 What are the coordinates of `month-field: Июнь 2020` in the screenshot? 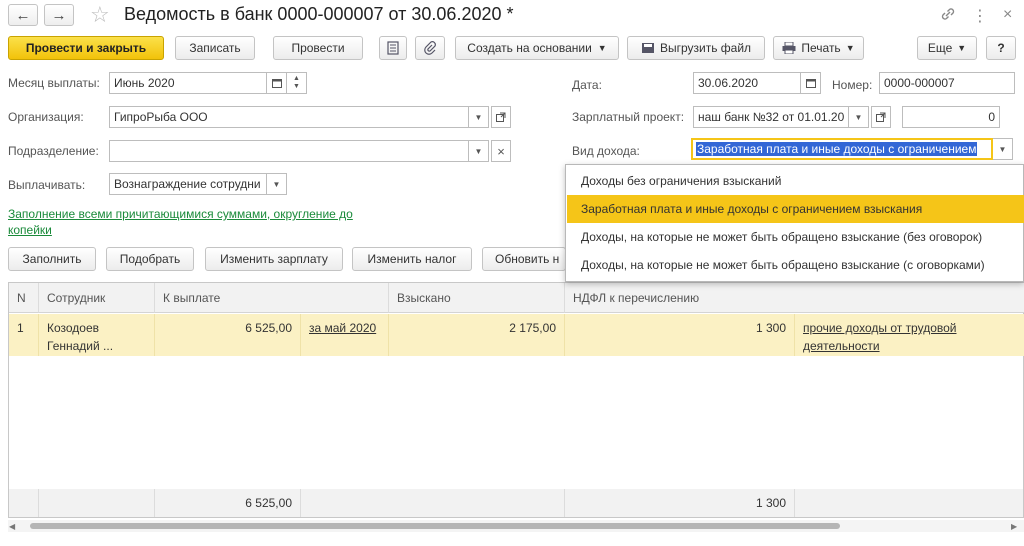 It's located at (188, 83).